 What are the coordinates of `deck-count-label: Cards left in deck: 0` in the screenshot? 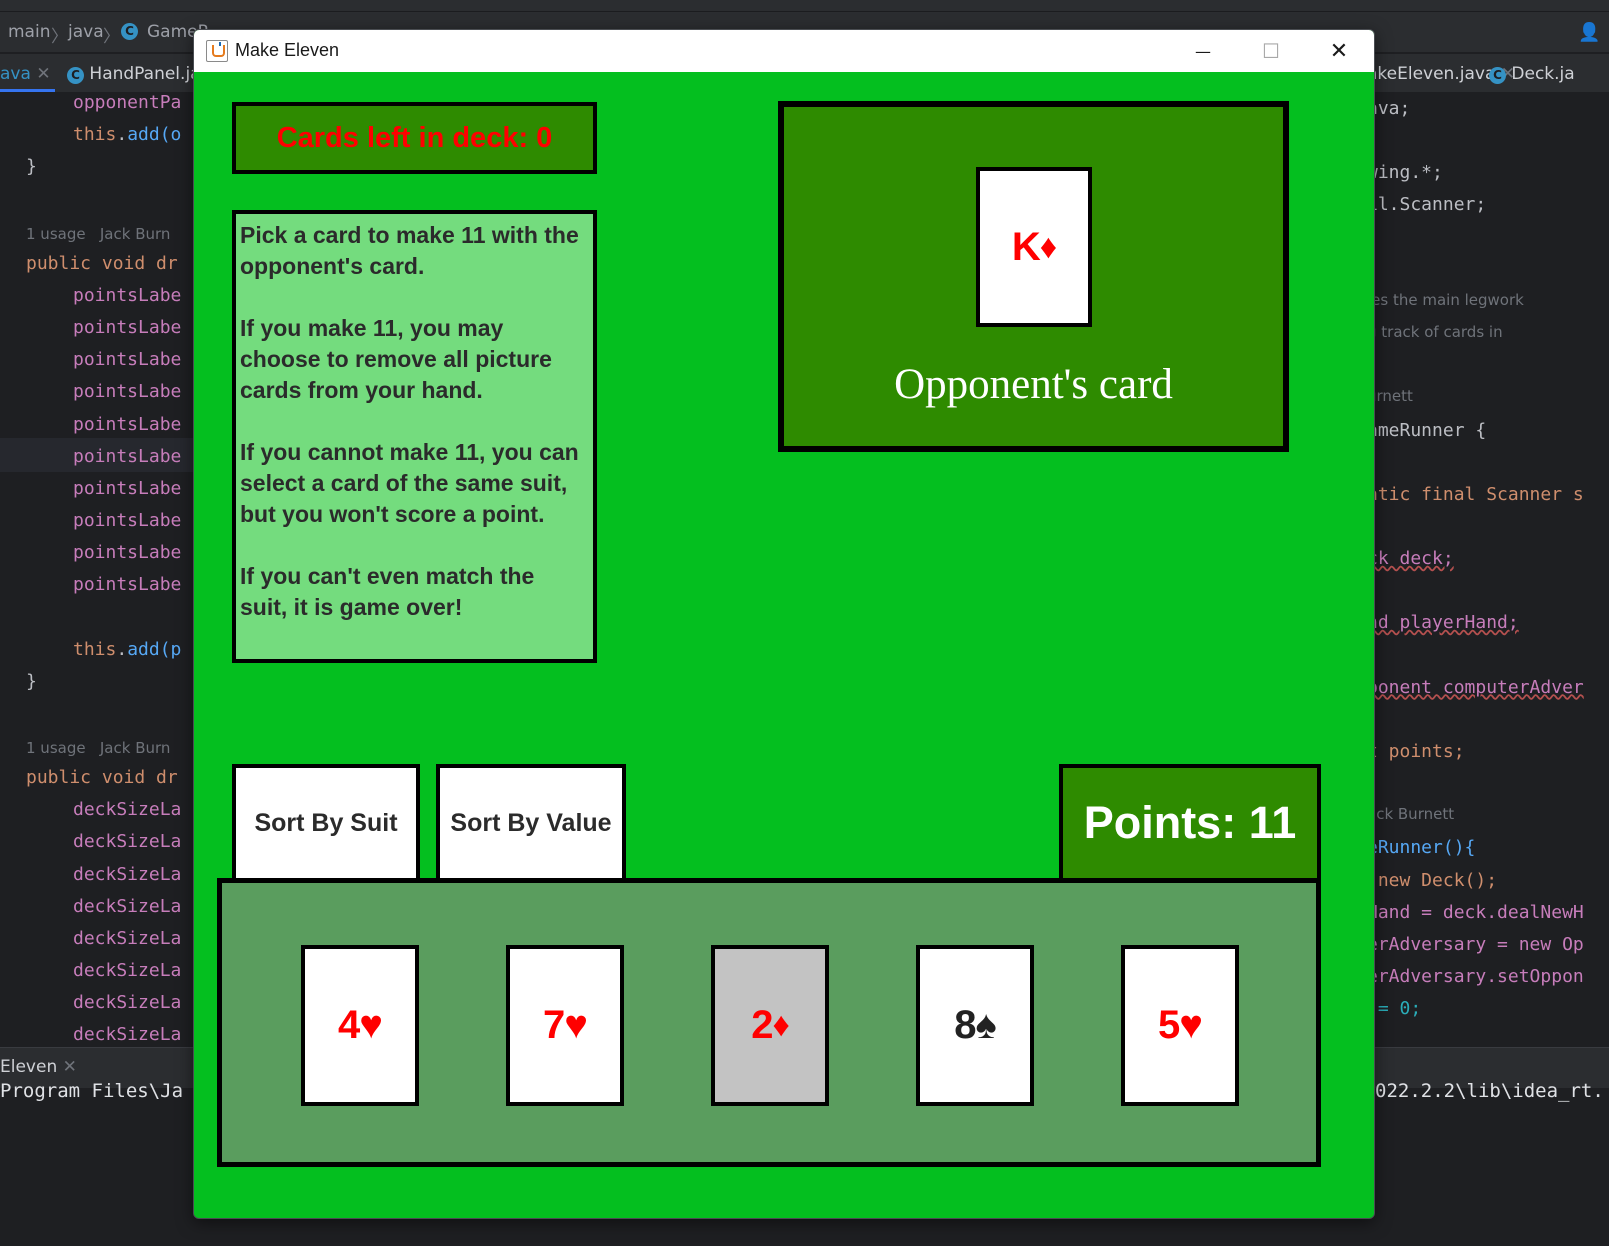 It's located at (414, 137).